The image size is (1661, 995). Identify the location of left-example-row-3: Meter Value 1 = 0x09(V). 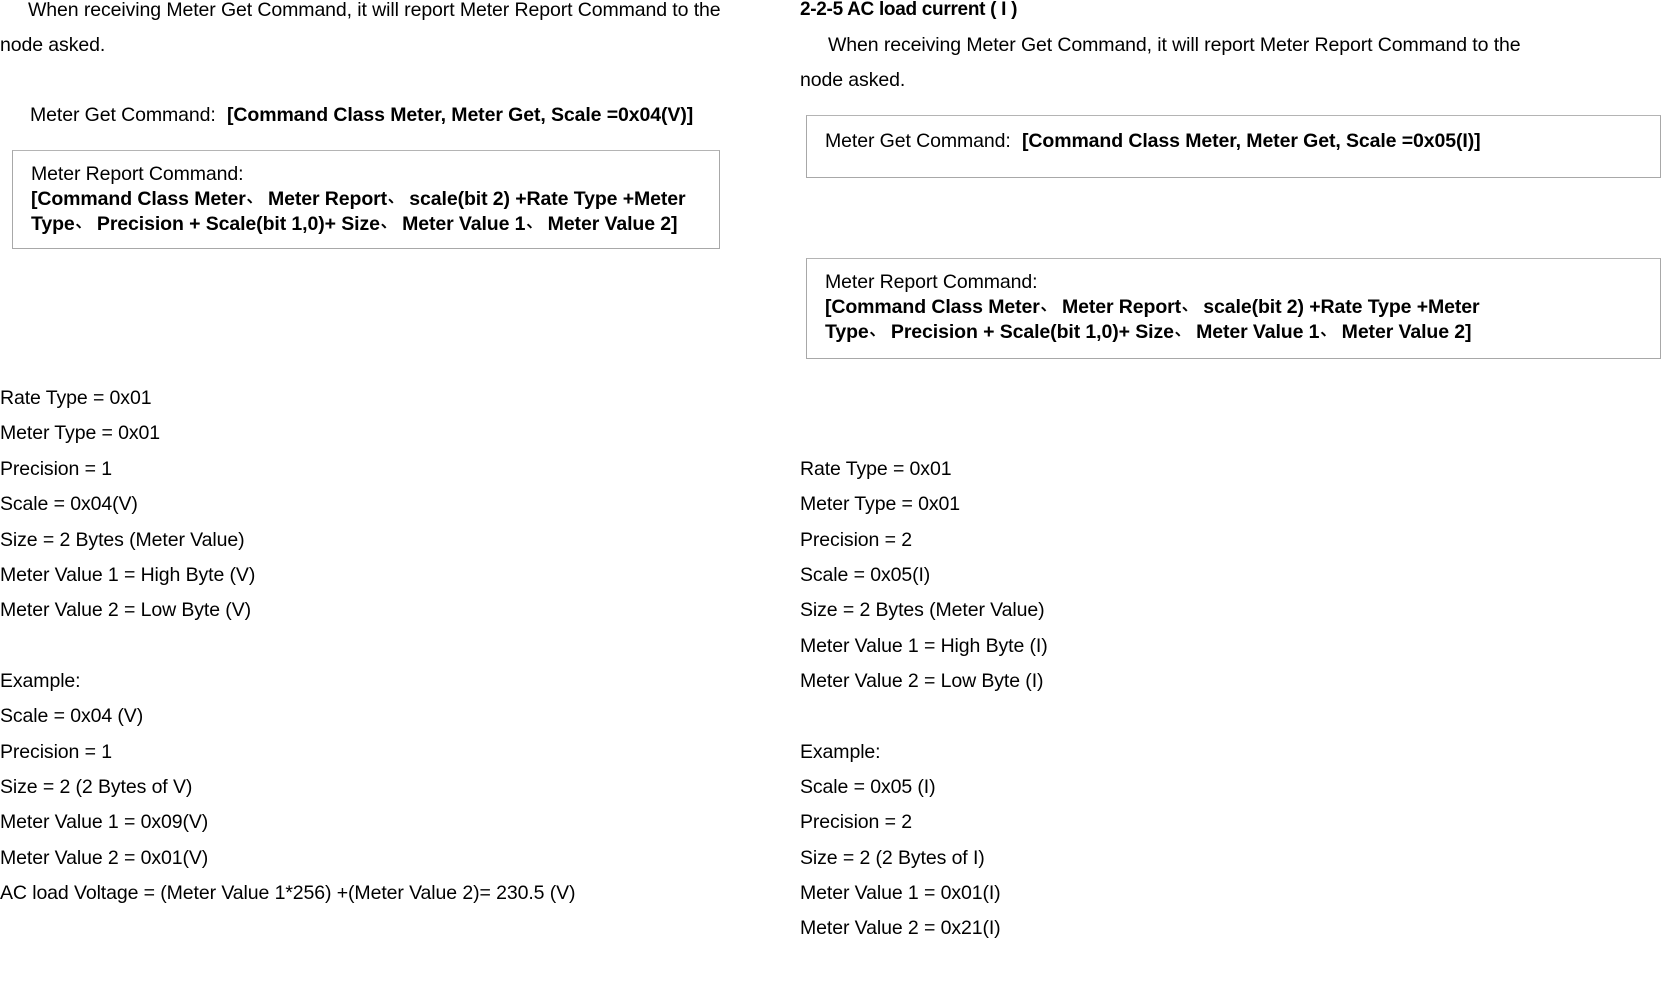
(104, 822).